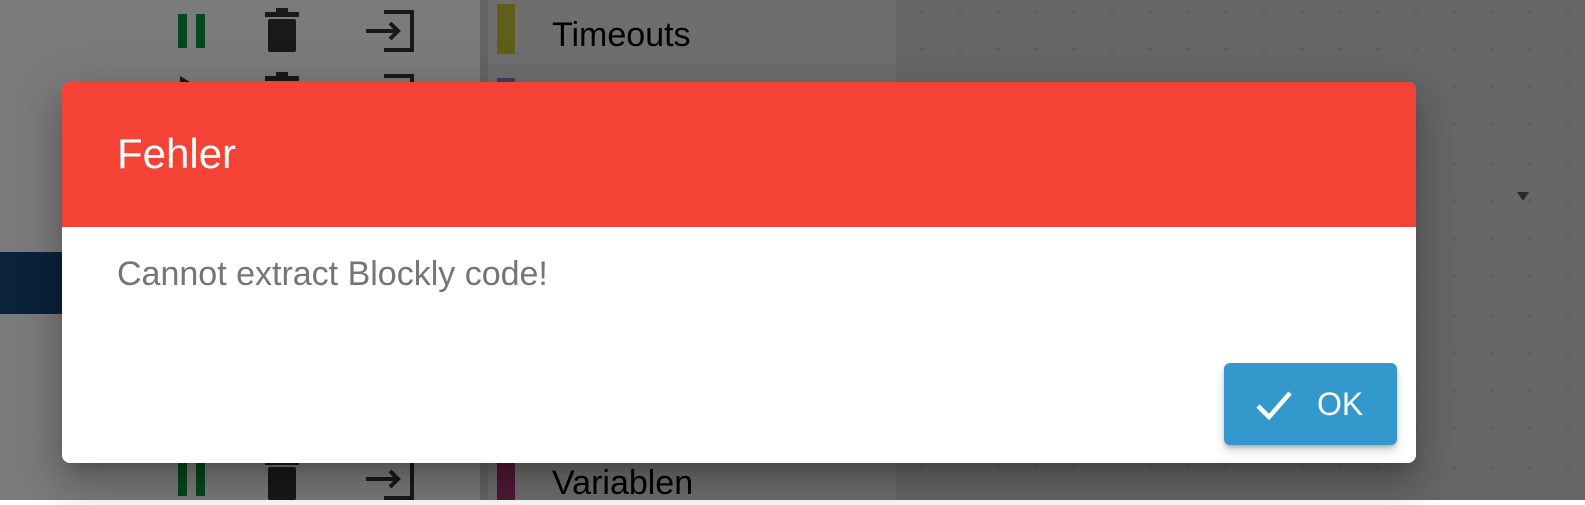 The image size is (1585, 505). I want to click on dialog-message: Cannot extract Blockly code!, so click(332, 274).